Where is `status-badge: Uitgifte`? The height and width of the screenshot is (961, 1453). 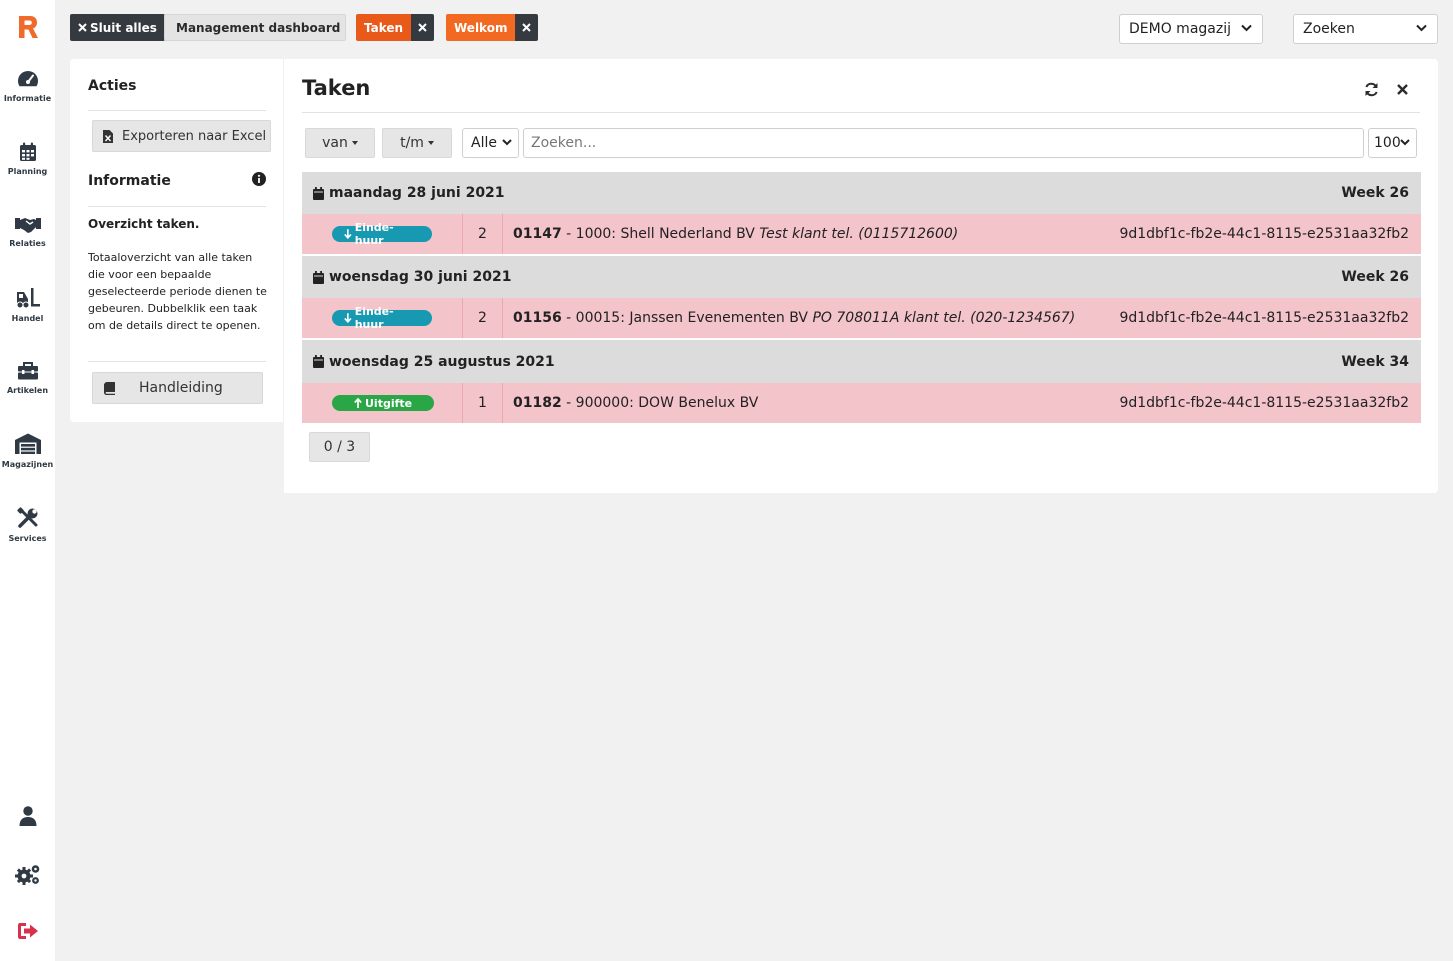 status-badge: Uitgifte is located at coordinates (383, 403).